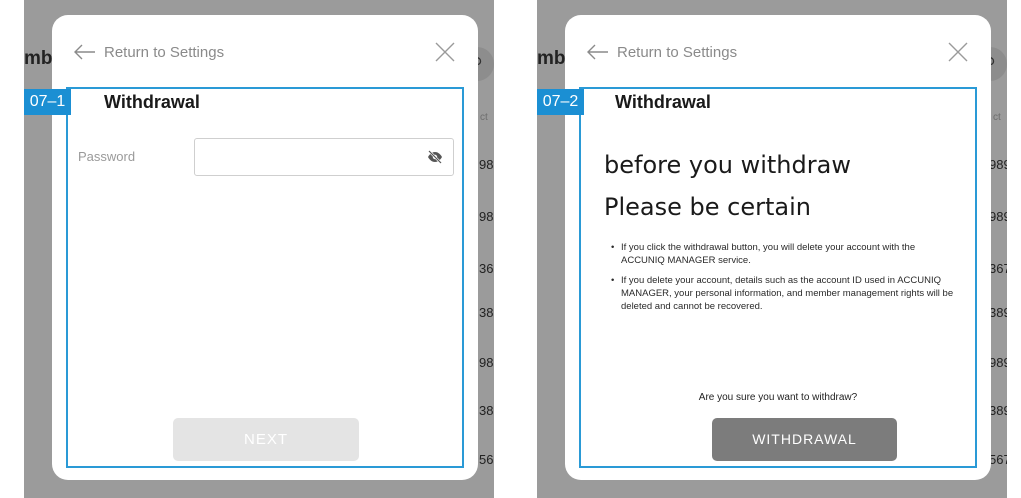 This screenshot has height=498, width=1021. What do you see at coordinates (47, 102) in the screenshot?
I see `step-badge: 07–1` at bounding box center [47, 102].